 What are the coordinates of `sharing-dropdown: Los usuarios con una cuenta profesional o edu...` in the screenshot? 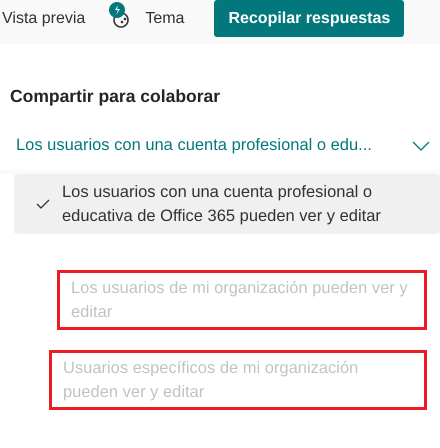 It's located at (223, 145).